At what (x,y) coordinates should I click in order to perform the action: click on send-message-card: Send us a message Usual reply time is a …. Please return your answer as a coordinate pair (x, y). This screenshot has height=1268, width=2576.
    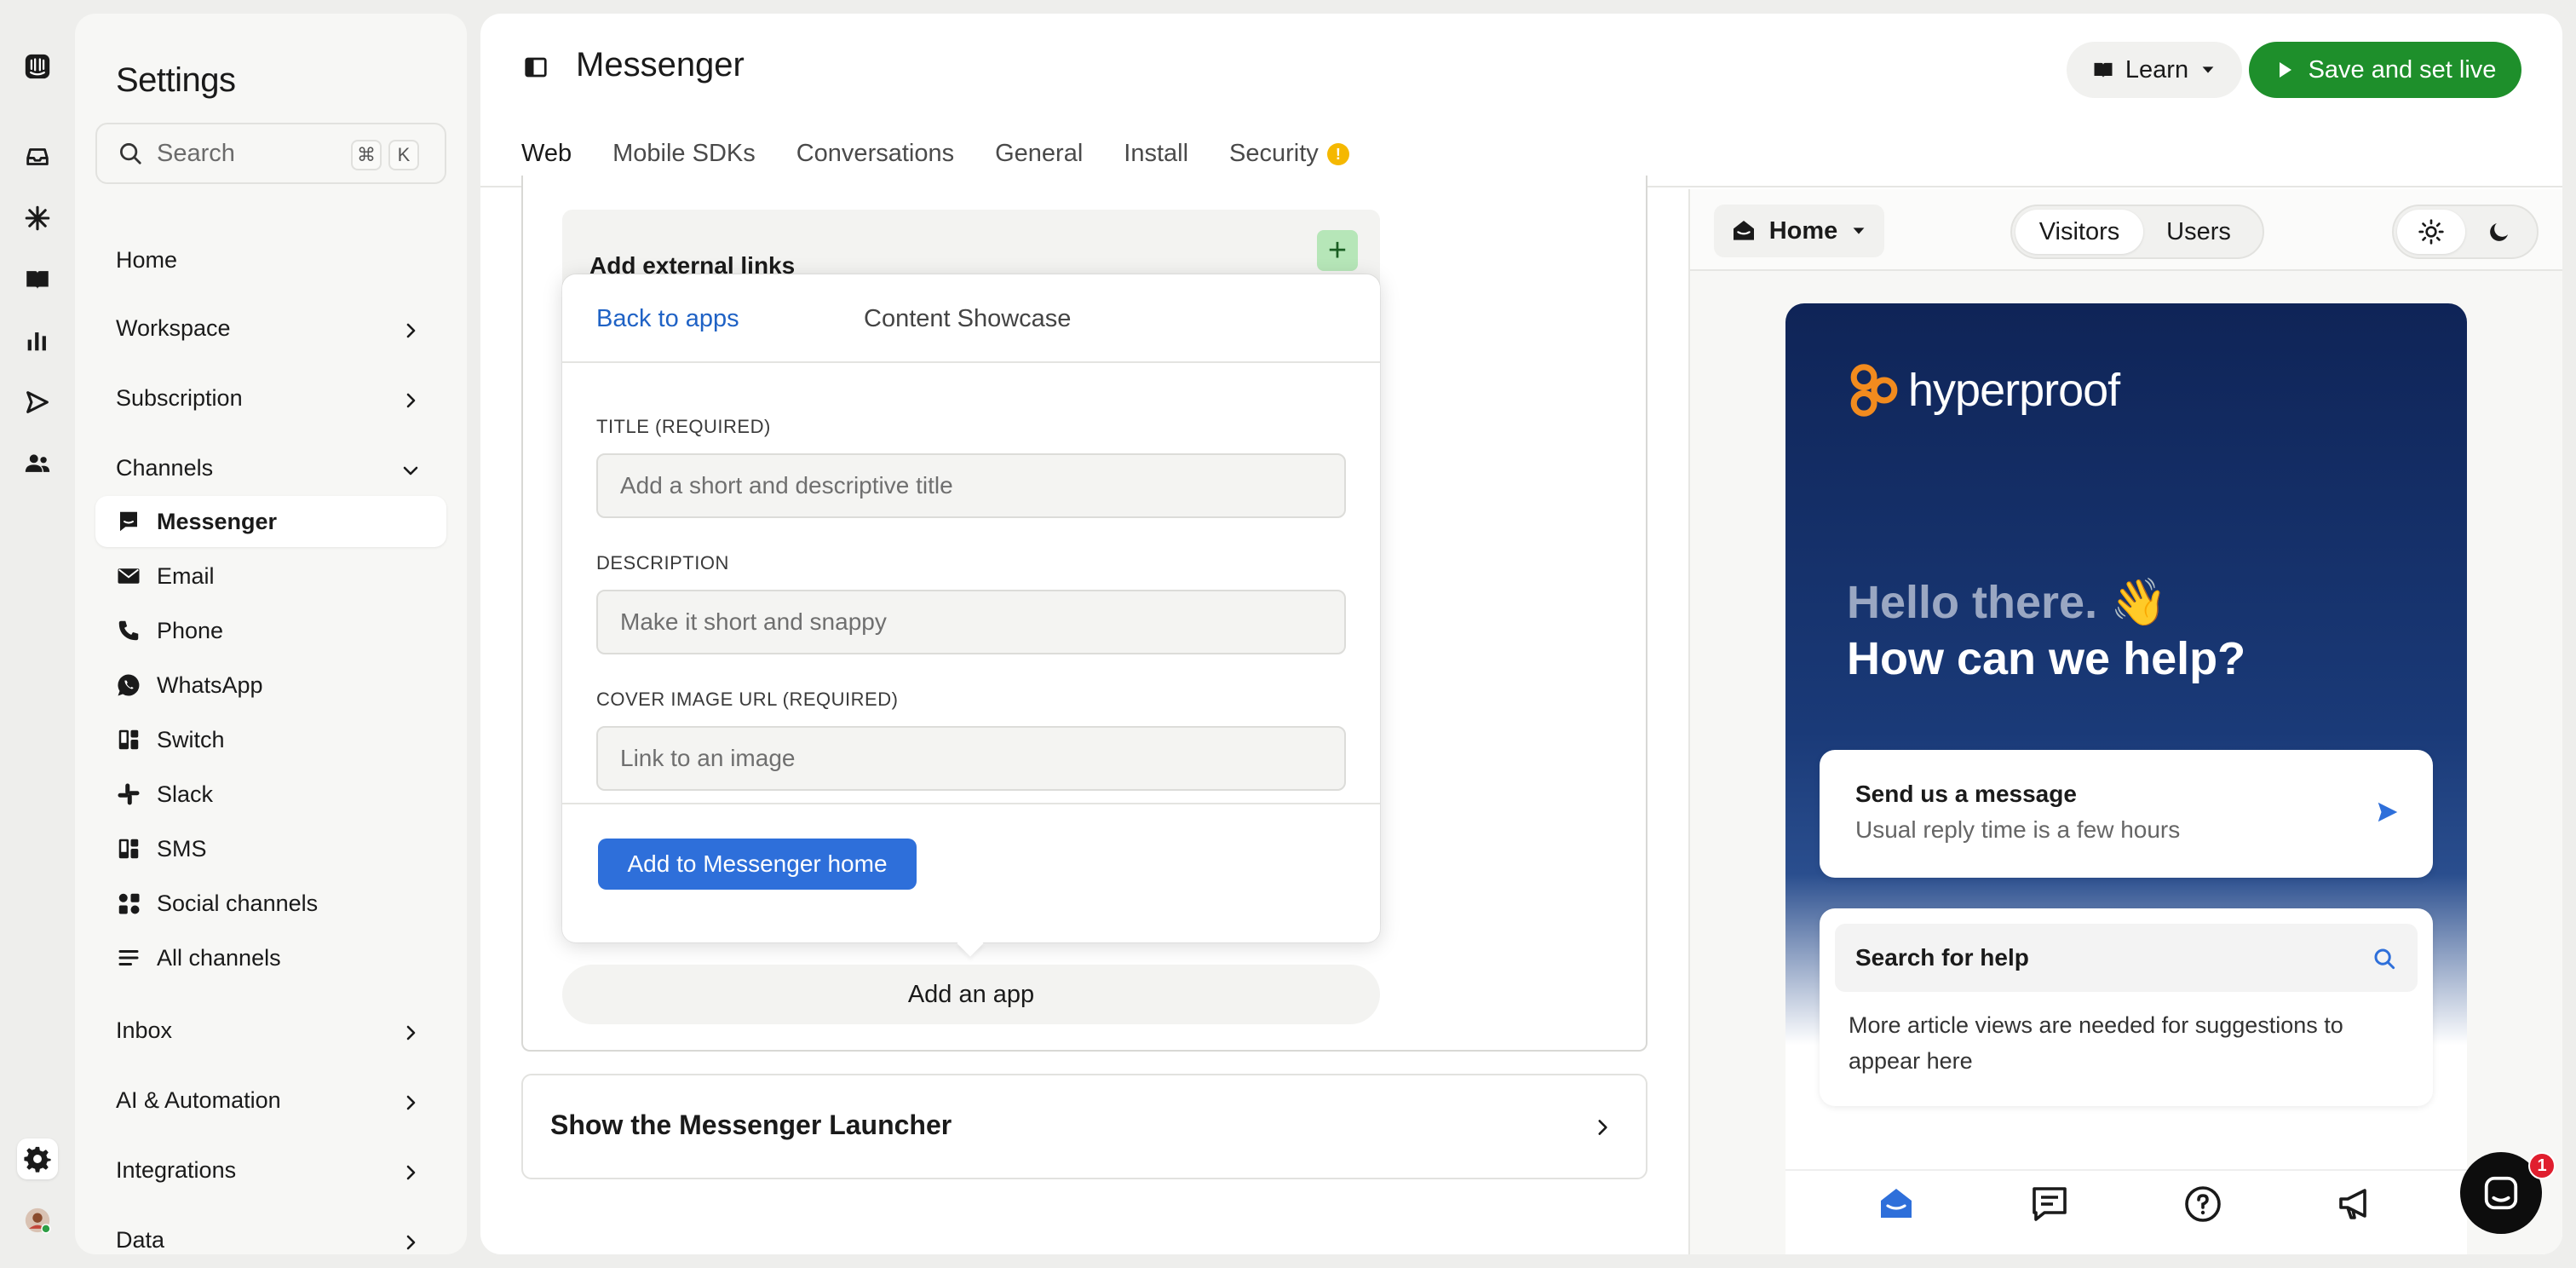
    Looking at the image, I should click on (2126, 814).